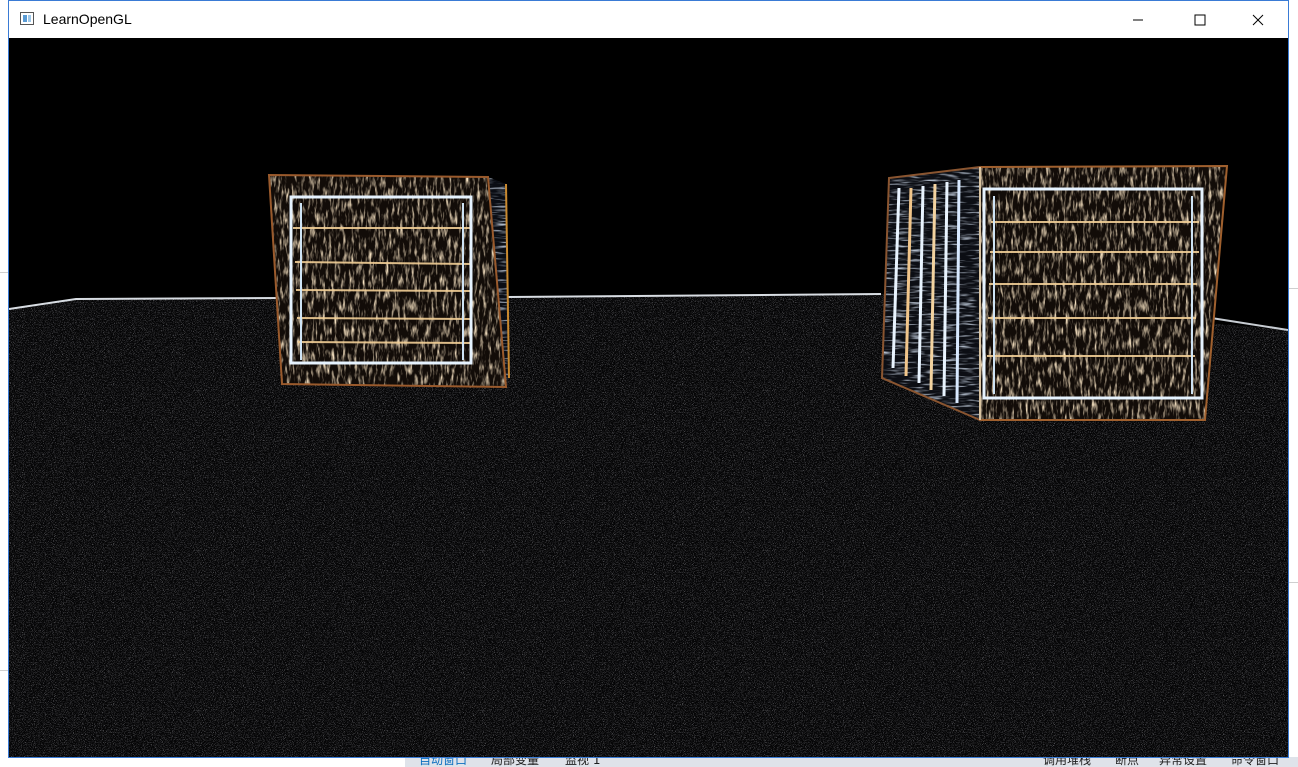  I want to click on close-icon, so click(1258, 19).